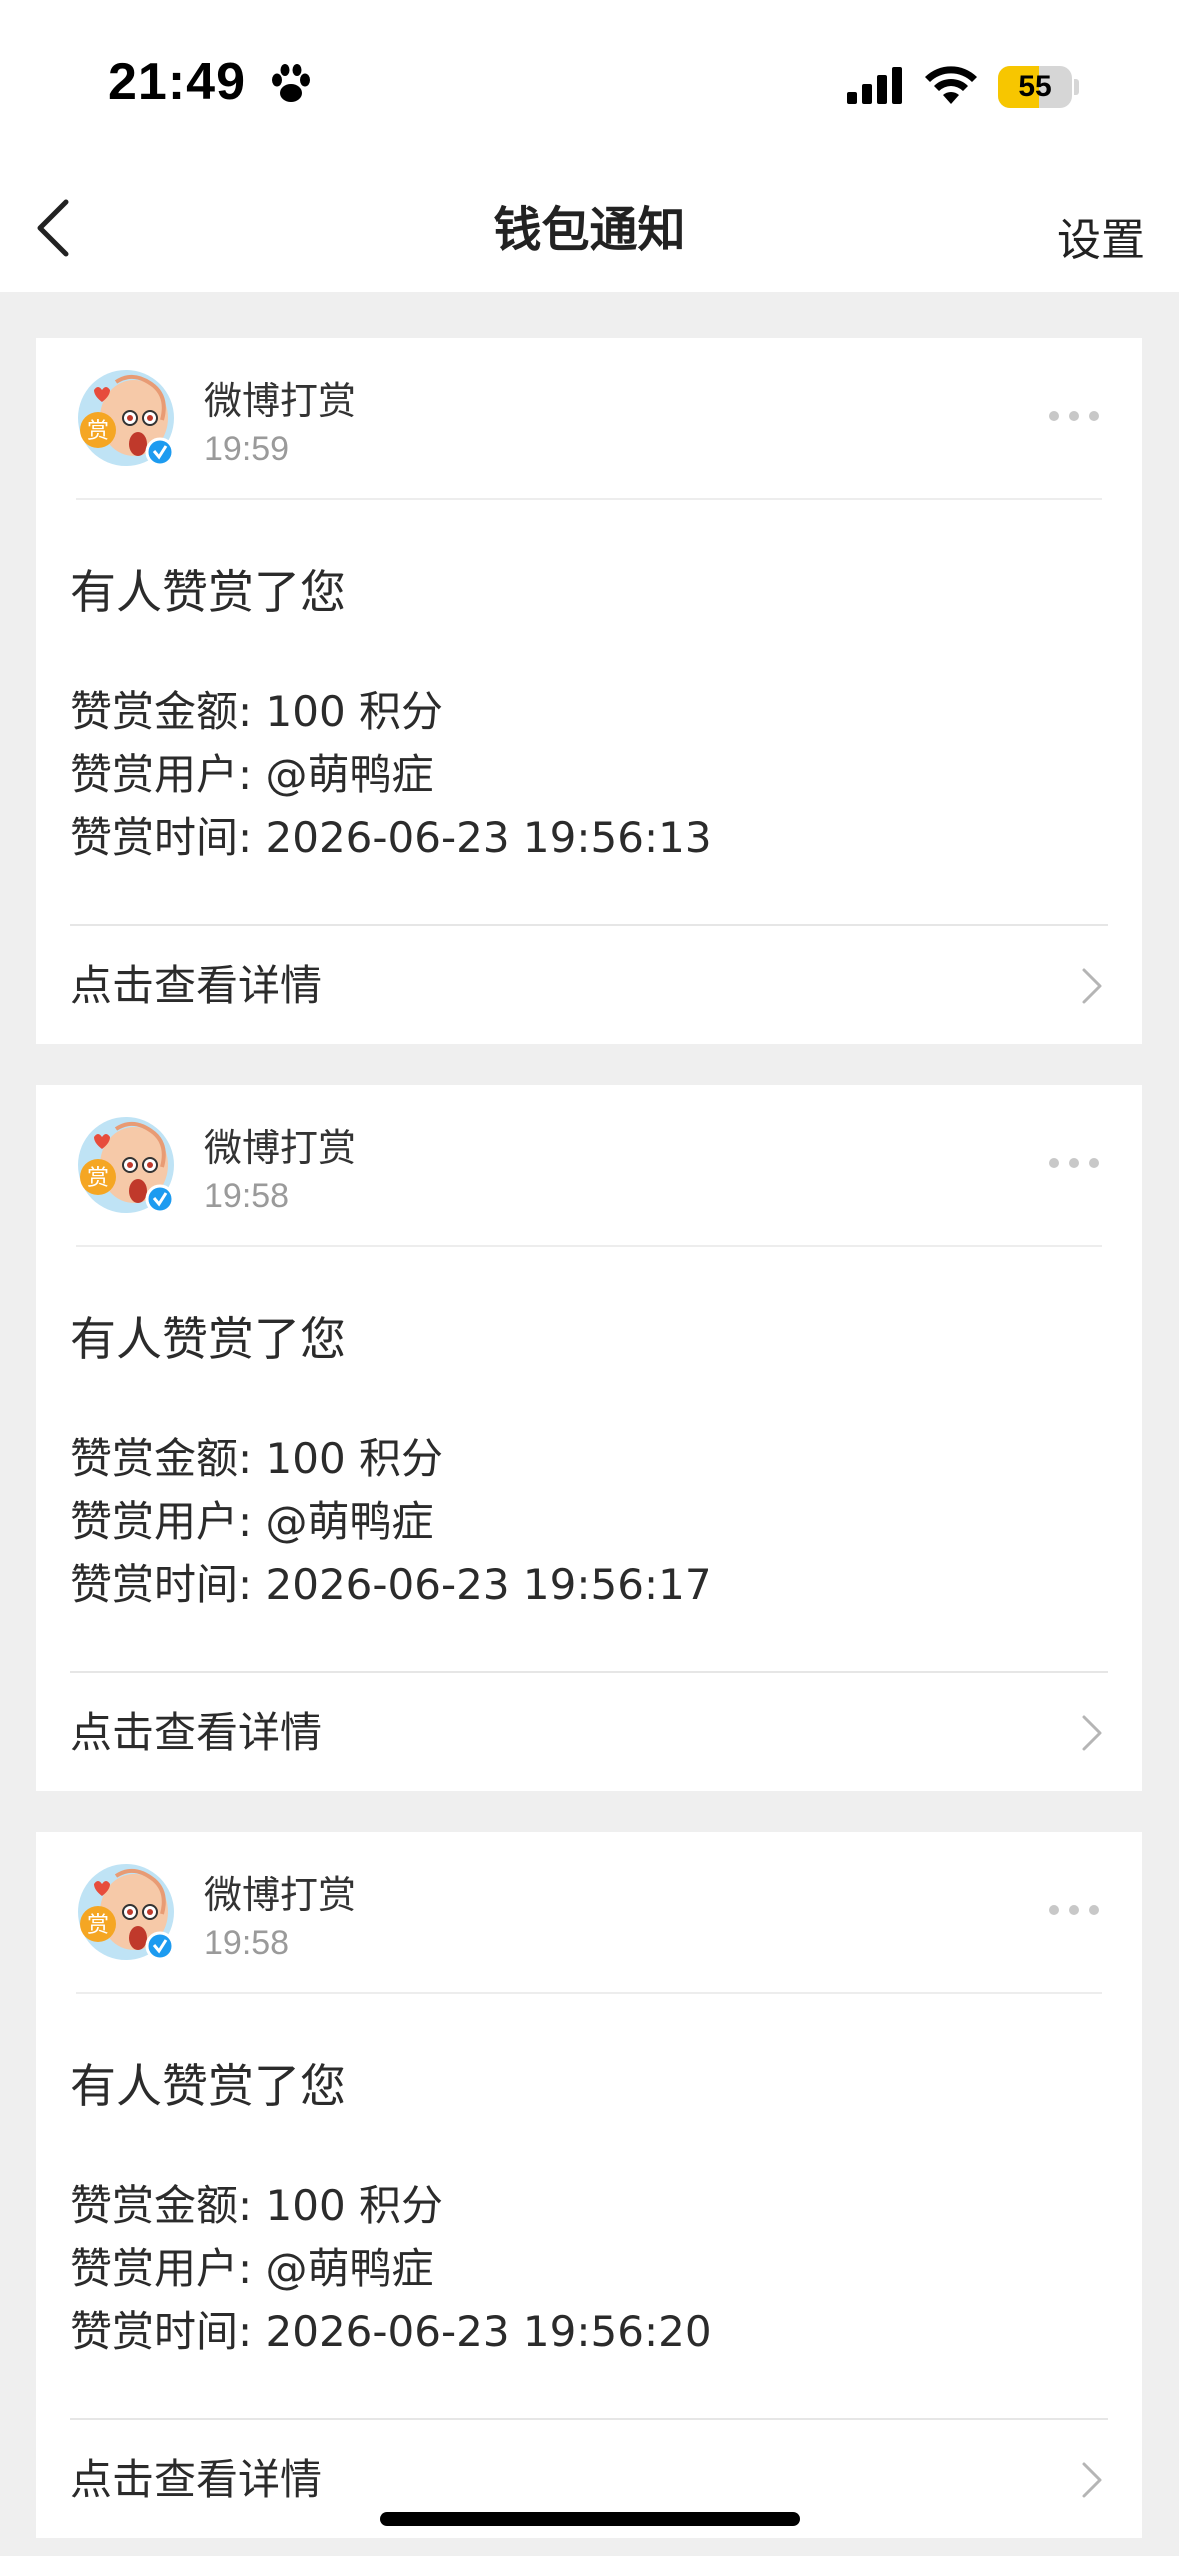 The image size is (1179, 2556). What do you see at coordinates (590, 2519) in the screenshot?
I see `home-indicator` at bounding box center [590, 2519].